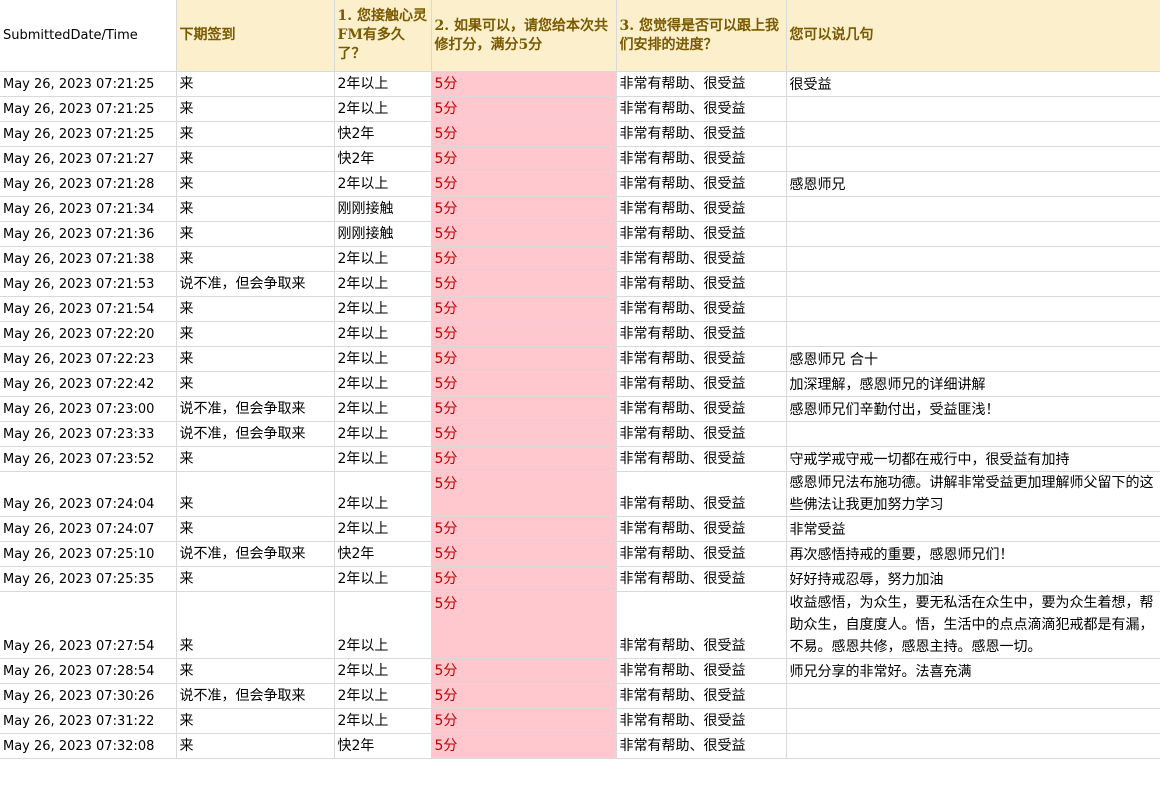  What do you see at coordinates (88, 746) in the screenshot?
I see `submitted-datetime-cell: May 26, 2023 07:32:08` at bounding box center [88, 746].